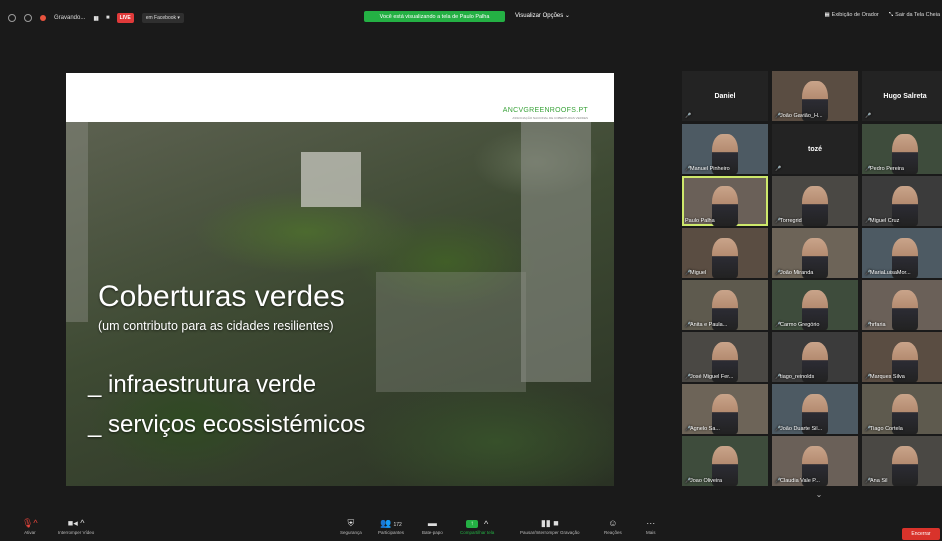 The height and width of the screenshot is (541, 942). What do you see at coordinates (707, 169) in the screenshot?
I see `participant-name-label: 🎤 Manuel Pinheiro` at bounding box center [707, 169].